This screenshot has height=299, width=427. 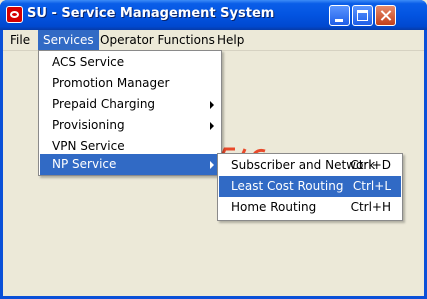 What do you see at coordinates (88, 125) in the screenshot?
I see `menu-item-label: Provisioning` at bounding box center [88, 125].